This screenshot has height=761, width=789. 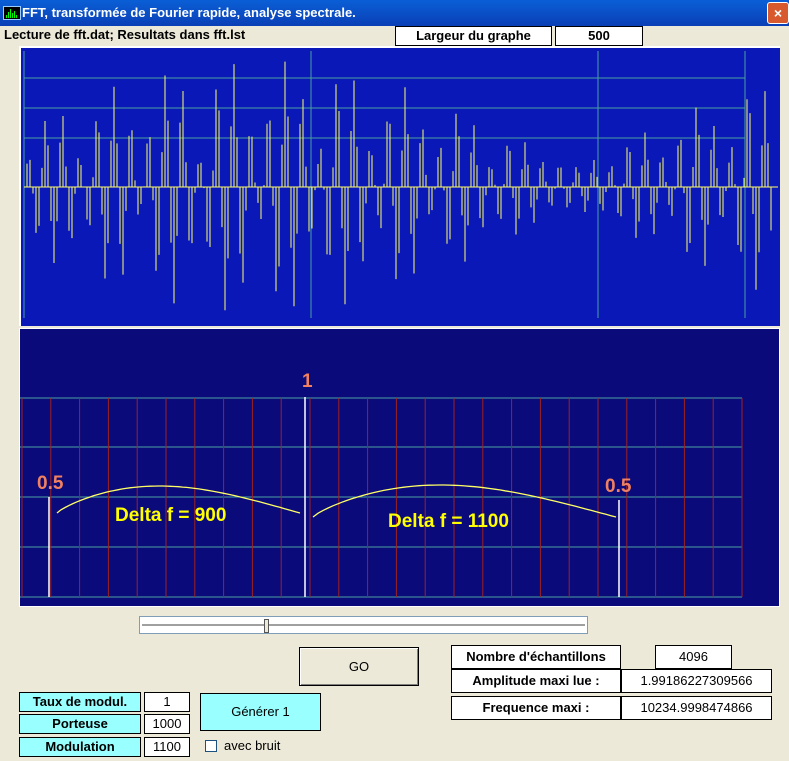 I want to click on param-field-modulation: 1100, so click(x=167, y=747).